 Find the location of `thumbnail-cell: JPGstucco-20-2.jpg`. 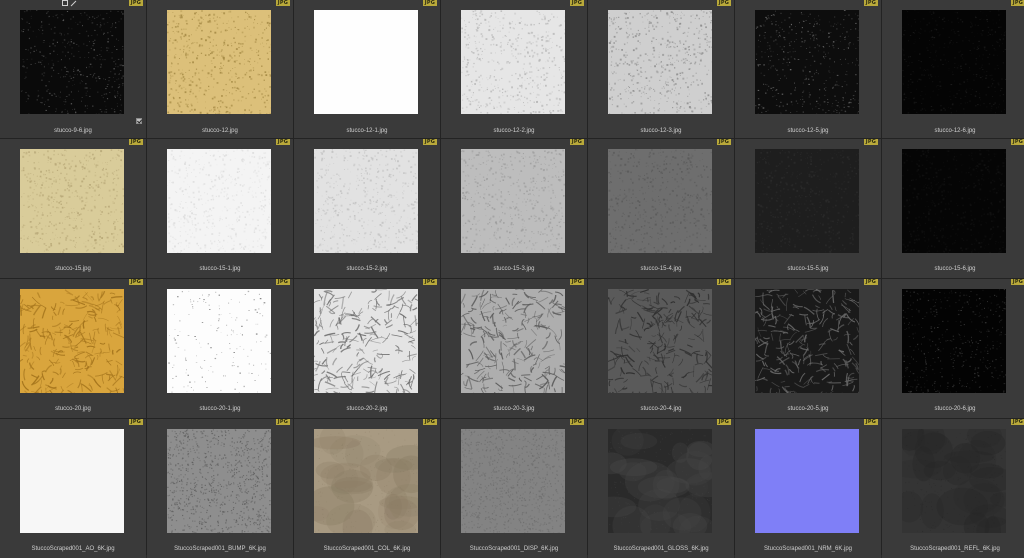

thumbnail-cell: JPGstucco-20-2.jpg is located at coordinates (367, 348).